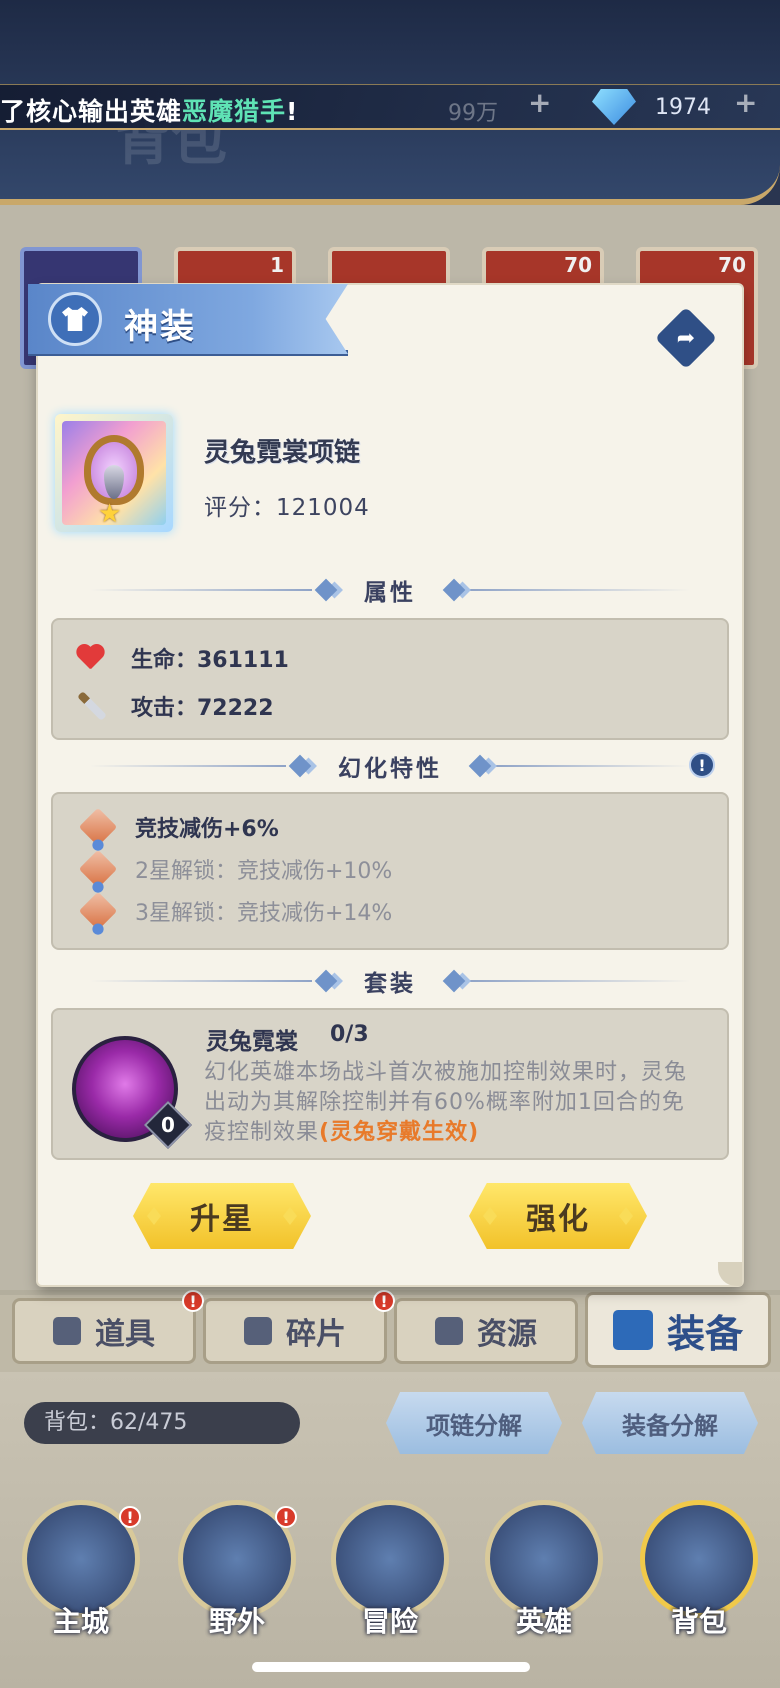  I want to click on tab-items: 道具, so click(104, 1331).